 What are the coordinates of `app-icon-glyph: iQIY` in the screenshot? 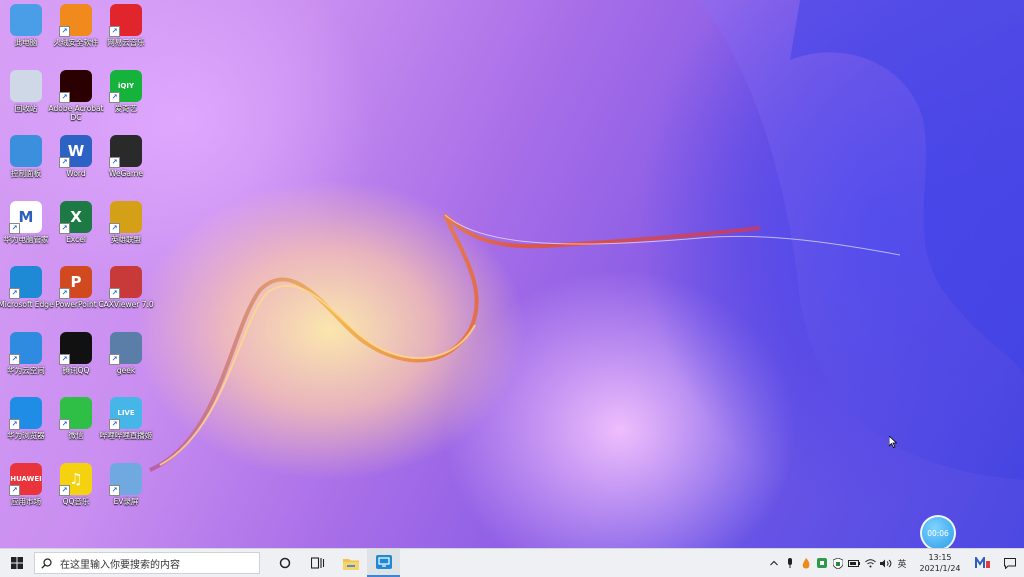 It's located at (126, 85).